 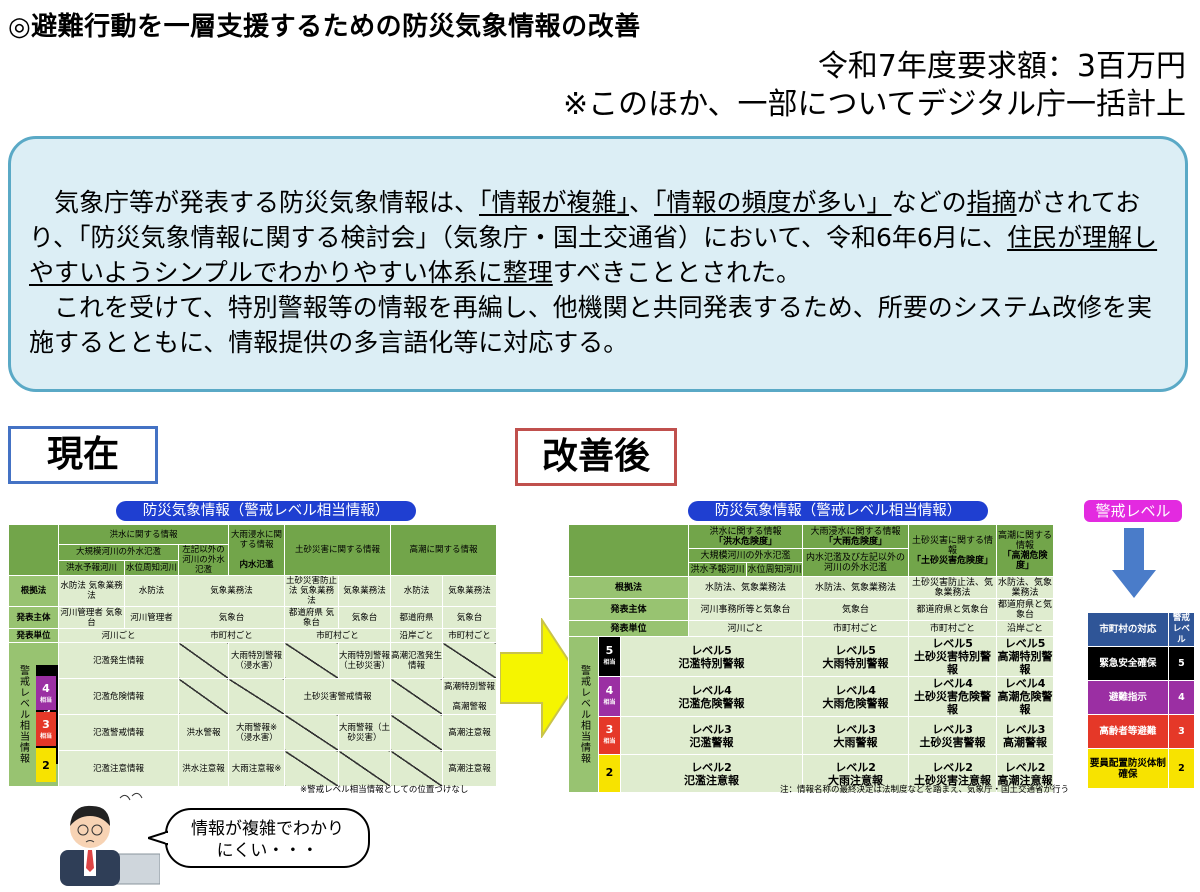 What do you see at coordinates (628, 587) in the screenshot?
I see `new-row-label-law: 根拠法` at bounding box center [628, 587].